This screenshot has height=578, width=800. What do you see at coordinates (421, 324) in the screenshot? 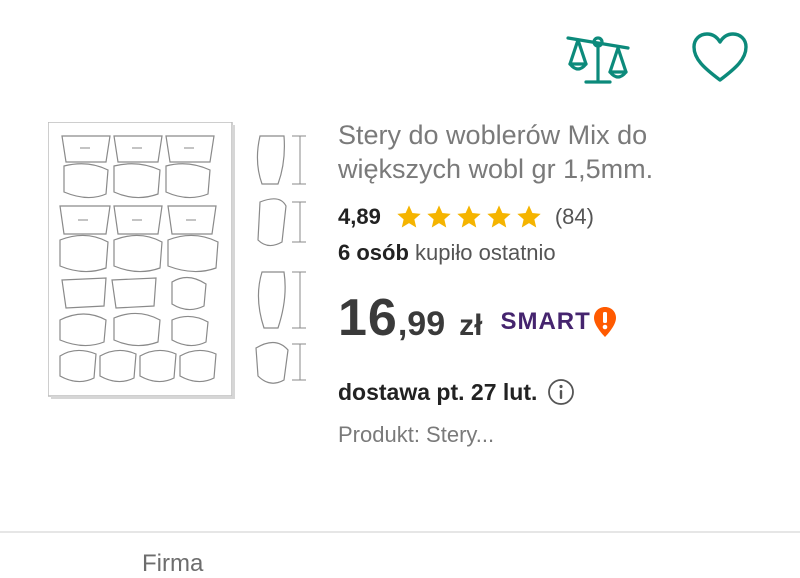
I see `price-decimal: ,99` at bounding box center [421, 324].